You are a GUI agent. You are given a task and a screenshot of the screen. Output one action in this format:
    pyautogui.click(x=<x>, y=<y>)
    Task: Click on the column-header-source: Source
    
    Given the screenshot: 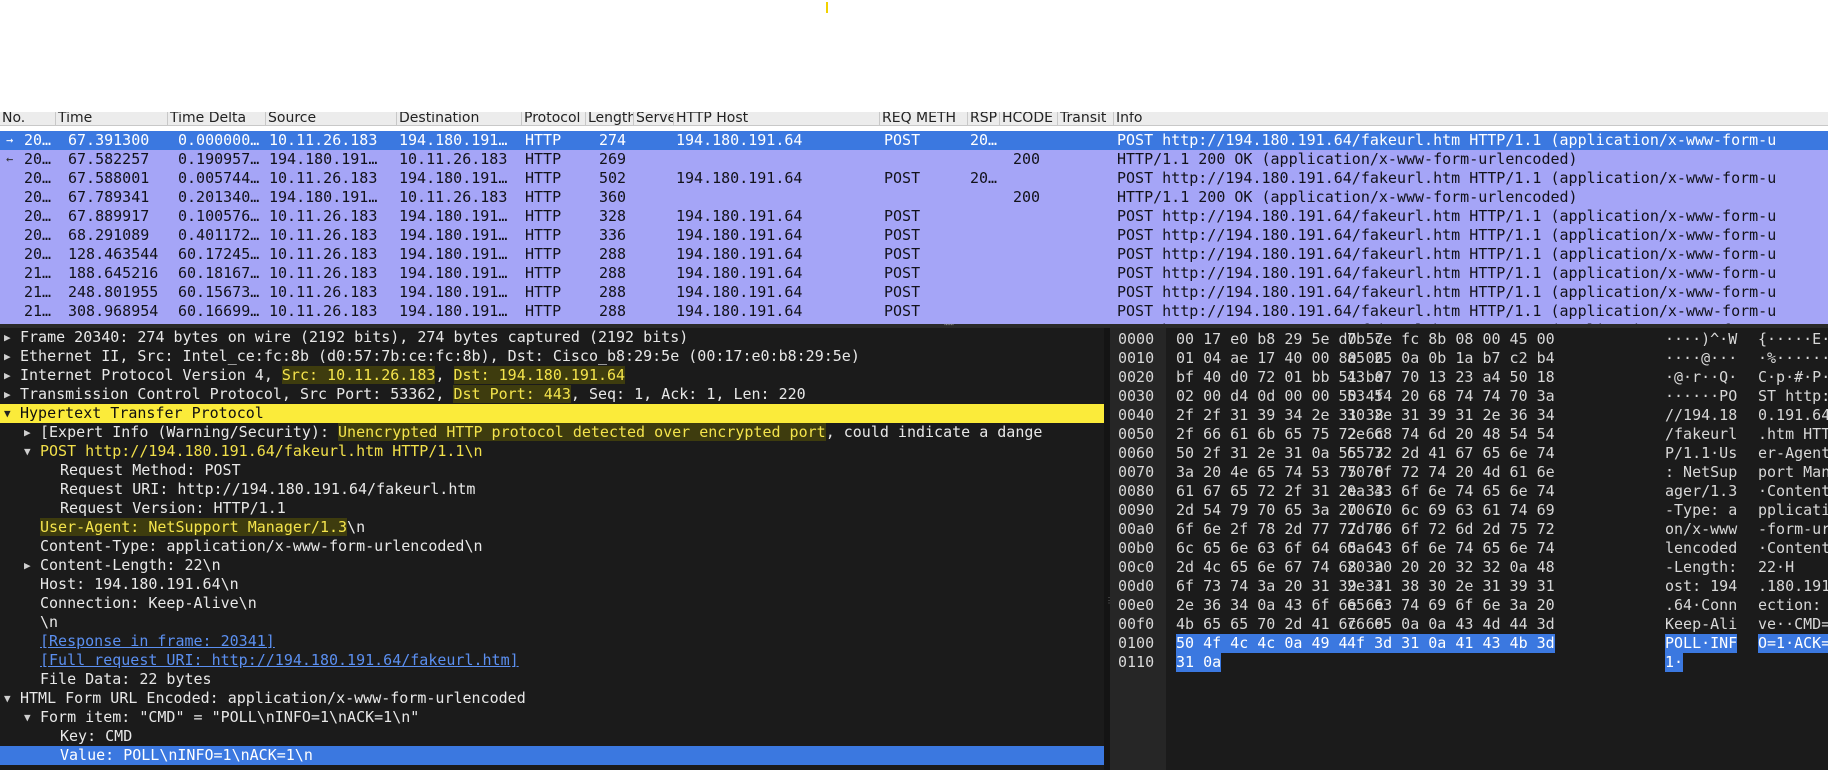 What is the action you would take?
    pyautogui.click(x=331, y=118)
    